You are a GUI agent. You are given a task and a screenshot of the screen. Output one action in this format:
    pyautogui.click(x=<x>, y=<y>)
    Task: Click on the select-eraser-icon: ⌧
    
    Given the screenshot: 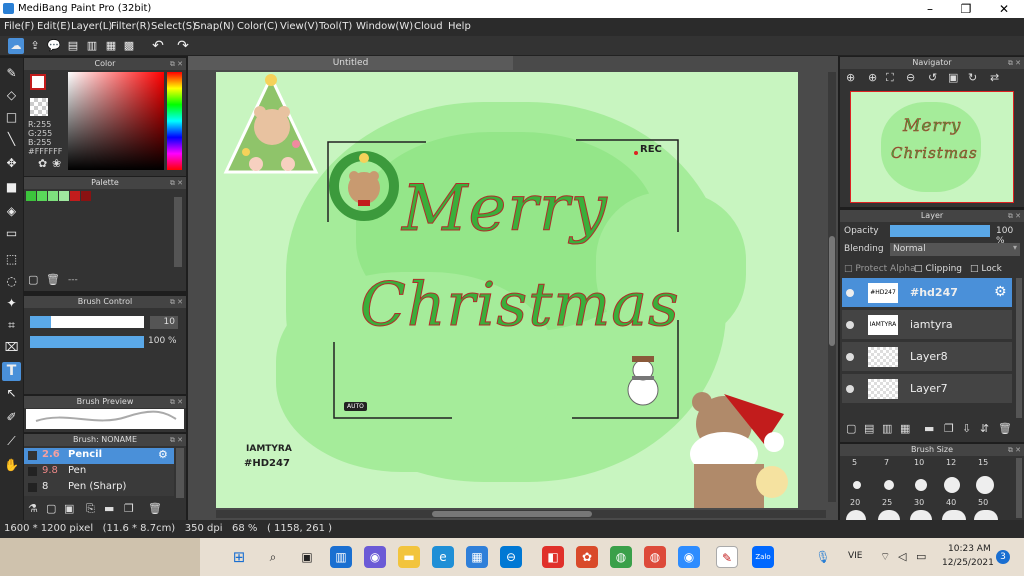 What is the action you would take?
    pyautogui.click(x=11, y=347)
    